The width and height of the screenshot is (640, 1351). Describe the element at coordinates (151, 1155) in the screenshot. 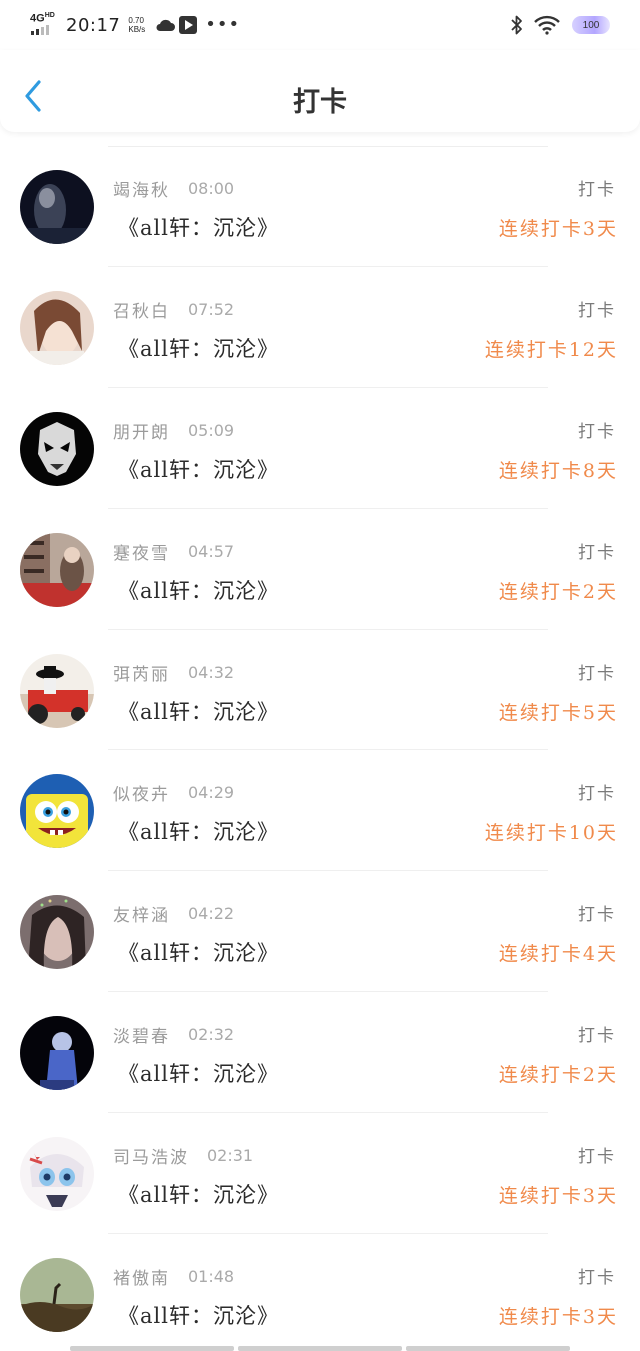

I see `user-name: 司马浩波` at that location.